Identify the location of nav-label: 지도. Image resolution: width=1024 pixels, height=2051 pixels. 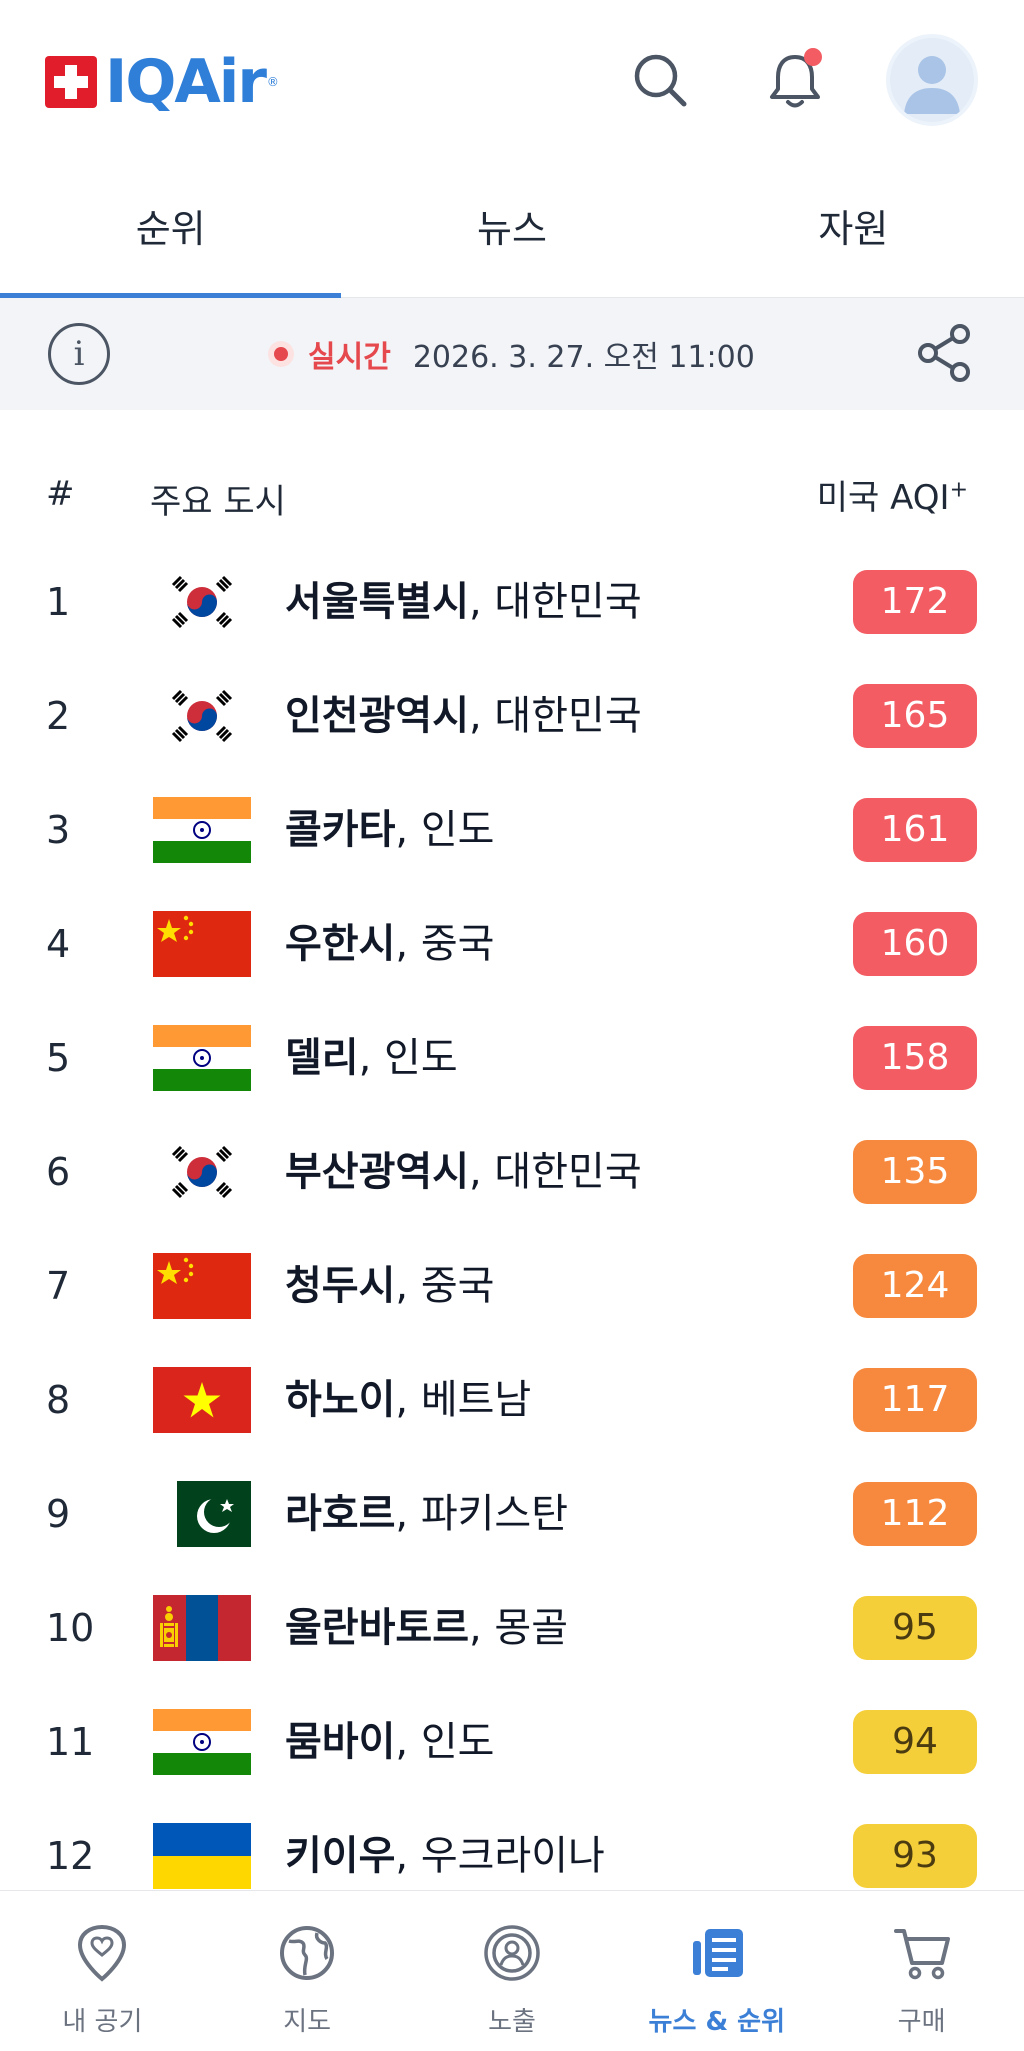
(307, 2022).